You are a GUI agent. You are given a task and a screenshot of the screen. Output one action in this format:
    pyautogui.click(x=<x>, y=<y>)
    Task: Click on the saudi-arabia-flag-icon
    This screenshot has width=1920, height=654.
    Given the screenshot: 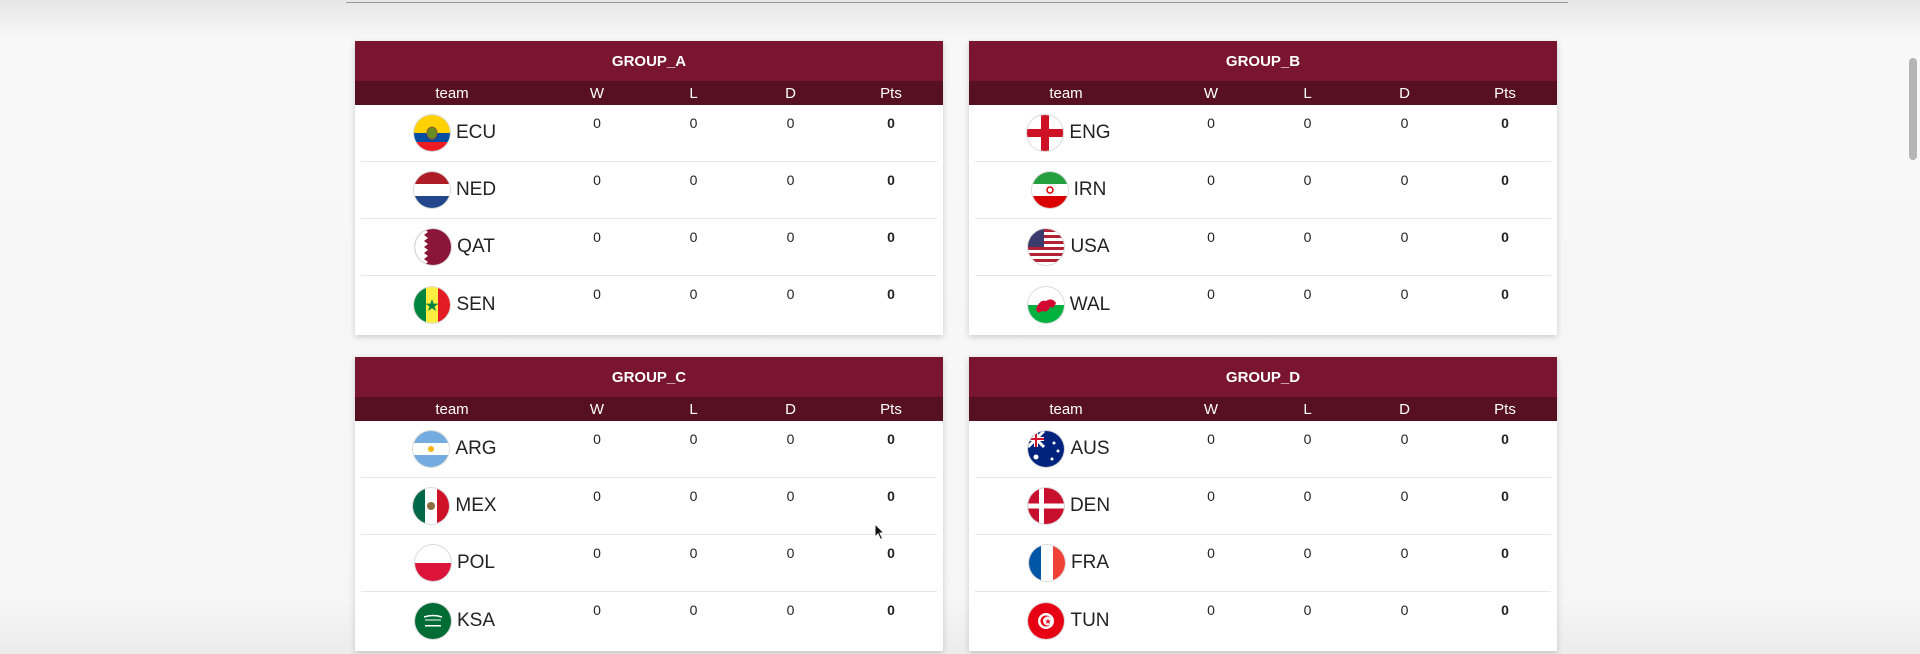 What is the action you would take?
    pyautogui.click(x=432, y=620)
    